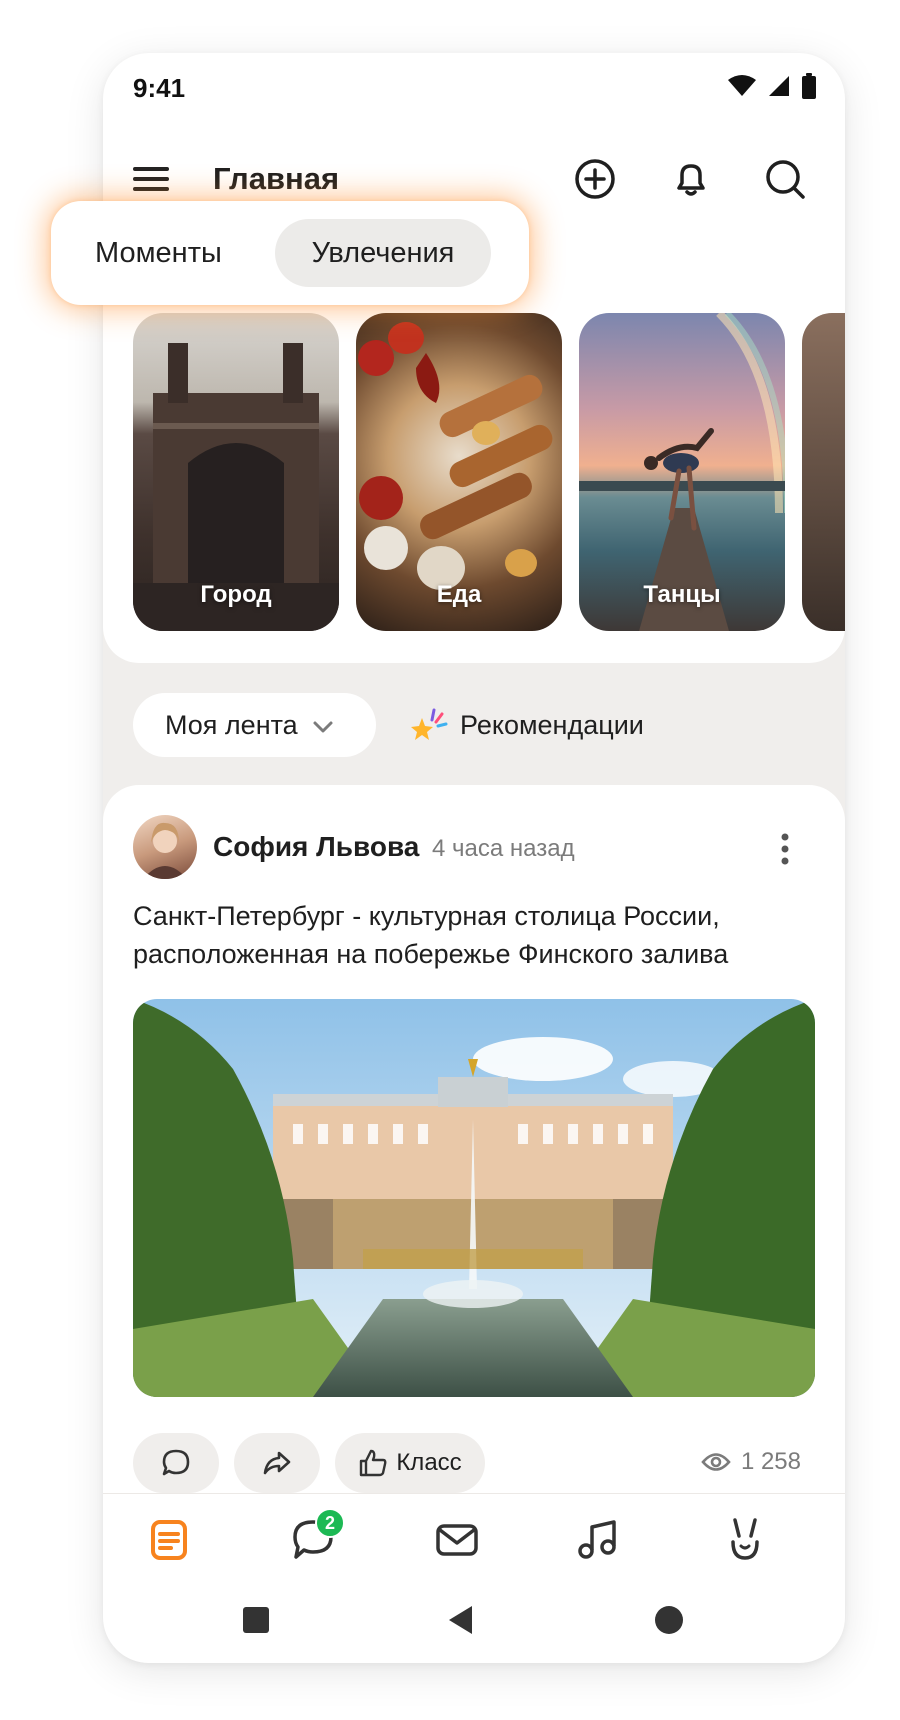  I want to click on my-feed-label: Моя лента, so click(231, 724).